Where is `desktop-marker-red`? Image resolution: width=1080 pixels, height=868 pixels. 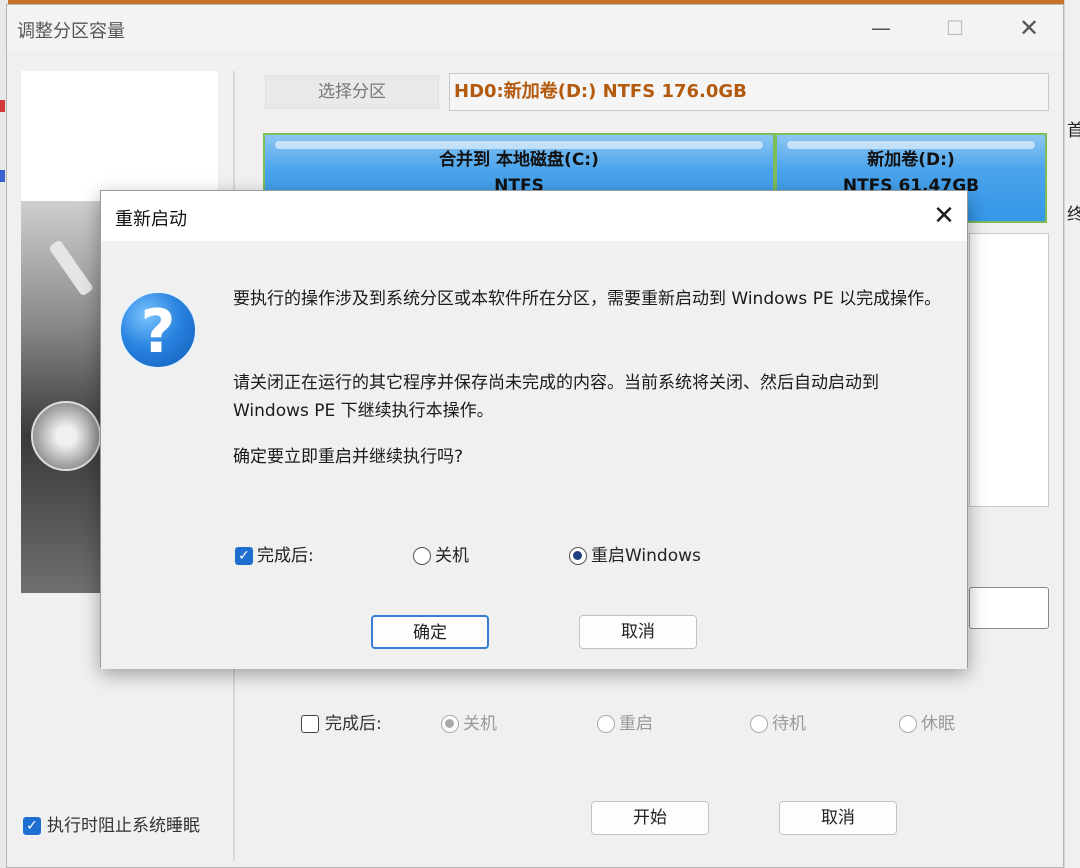 desktop-marker-red is located at coordinates (2, 106).